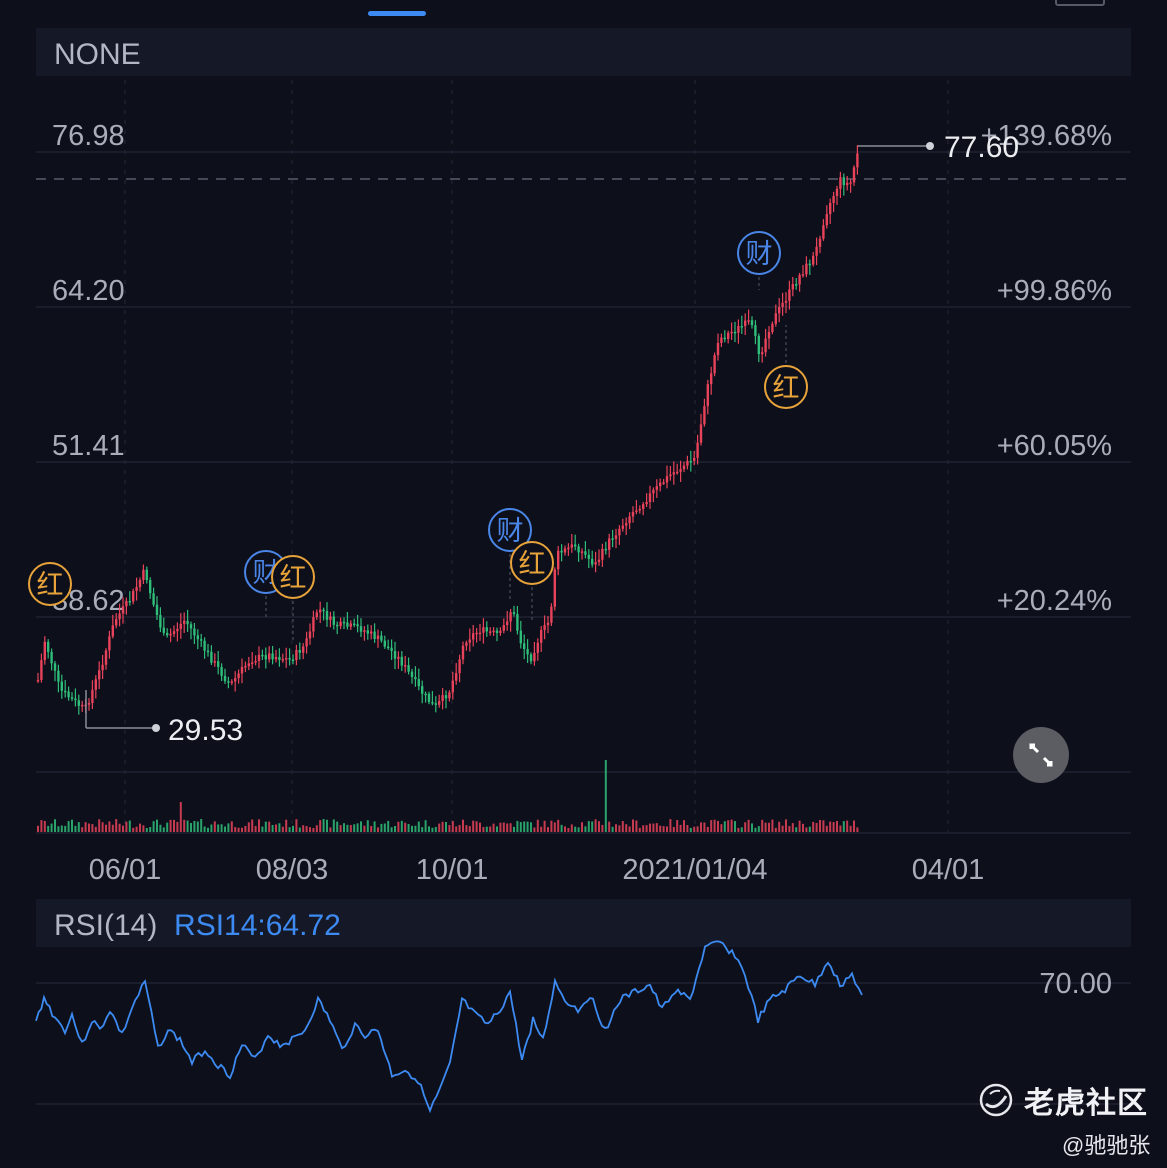 The height and width of the screenshot is (1168, 1167). What do you see at coordinates (88, 291) in the screenshot?
I see `y-axis-left-label: 64.20` at bounding box center [88, 291].